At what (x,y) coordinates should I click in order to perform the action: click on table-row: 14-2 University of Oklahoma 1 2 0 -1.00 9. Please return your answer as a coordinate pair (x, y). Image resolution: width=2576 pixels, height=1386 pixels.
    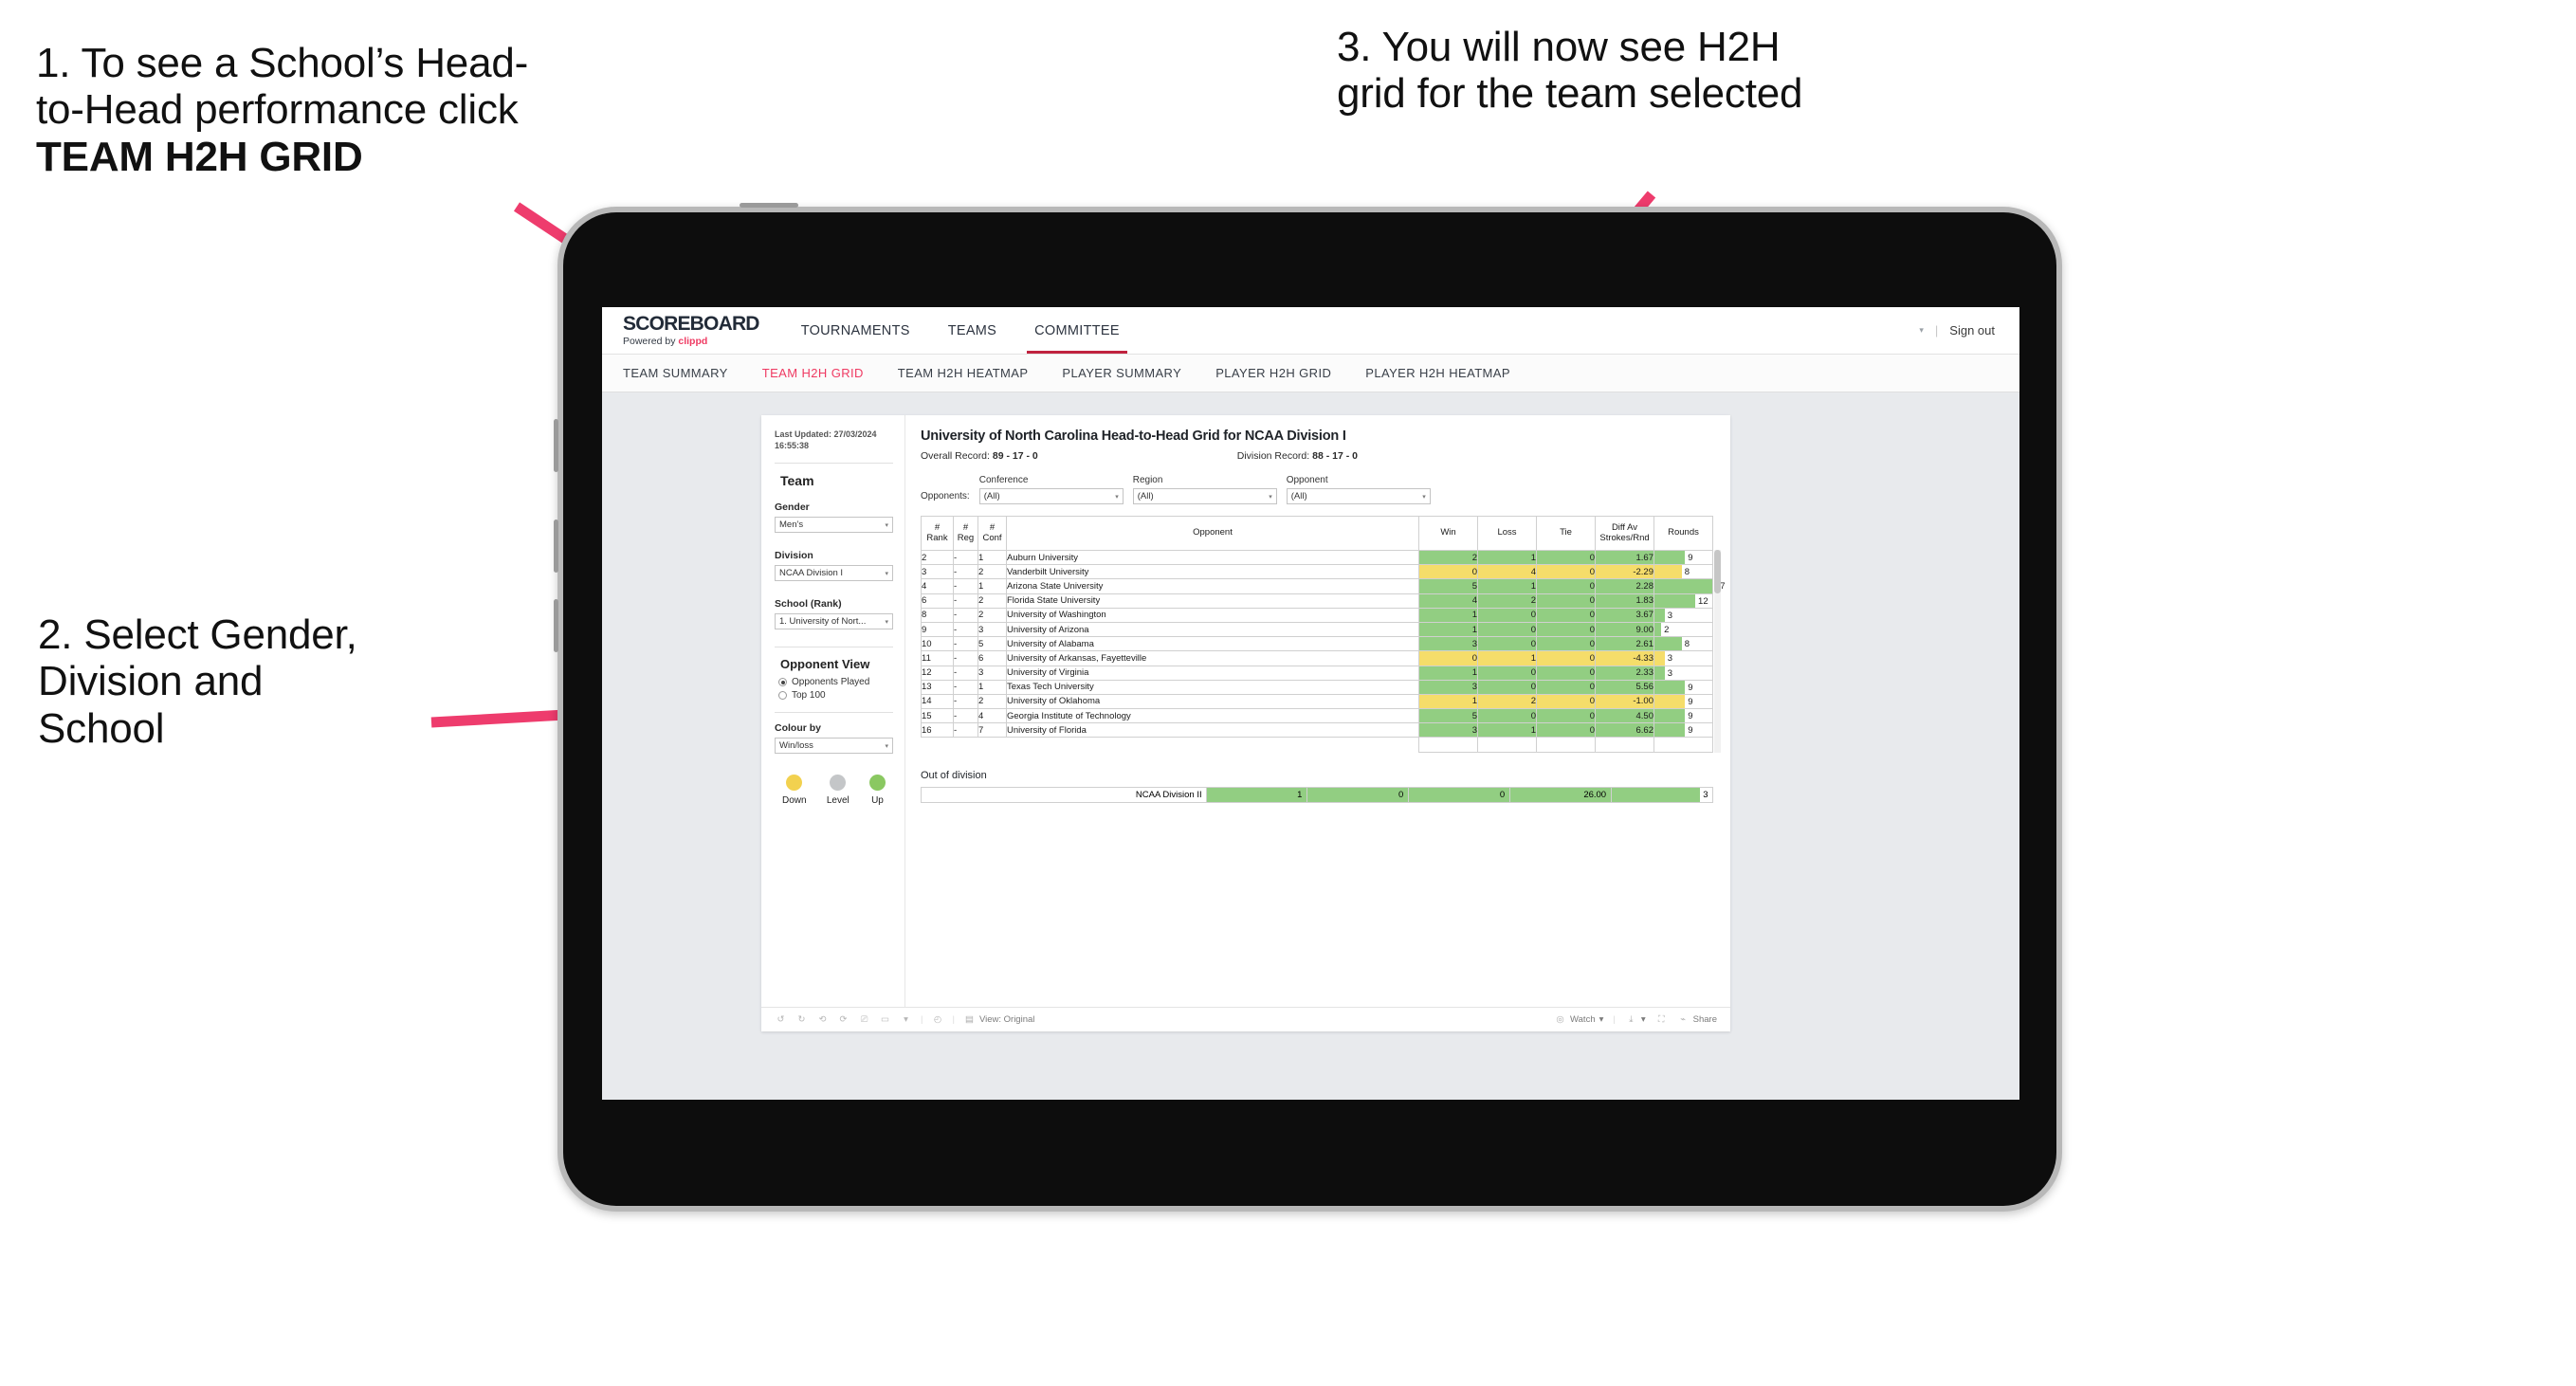
    Looking at the image, I should click on (1317, 702).